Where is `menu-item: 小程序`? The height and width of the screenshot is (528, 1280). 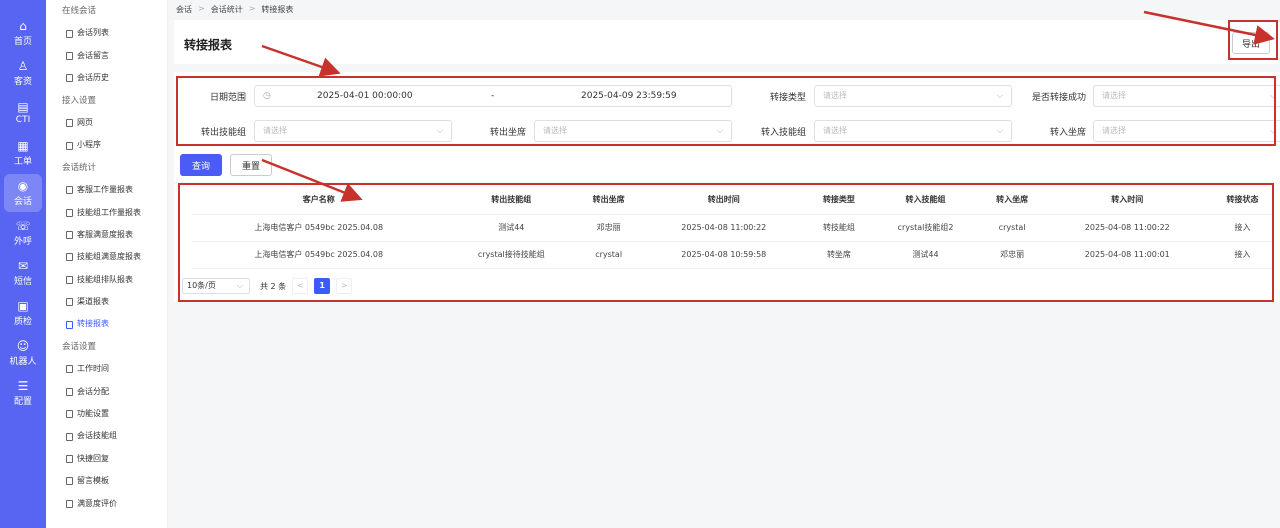 menu-item: 小程序 is located at coordinates (106, 145).